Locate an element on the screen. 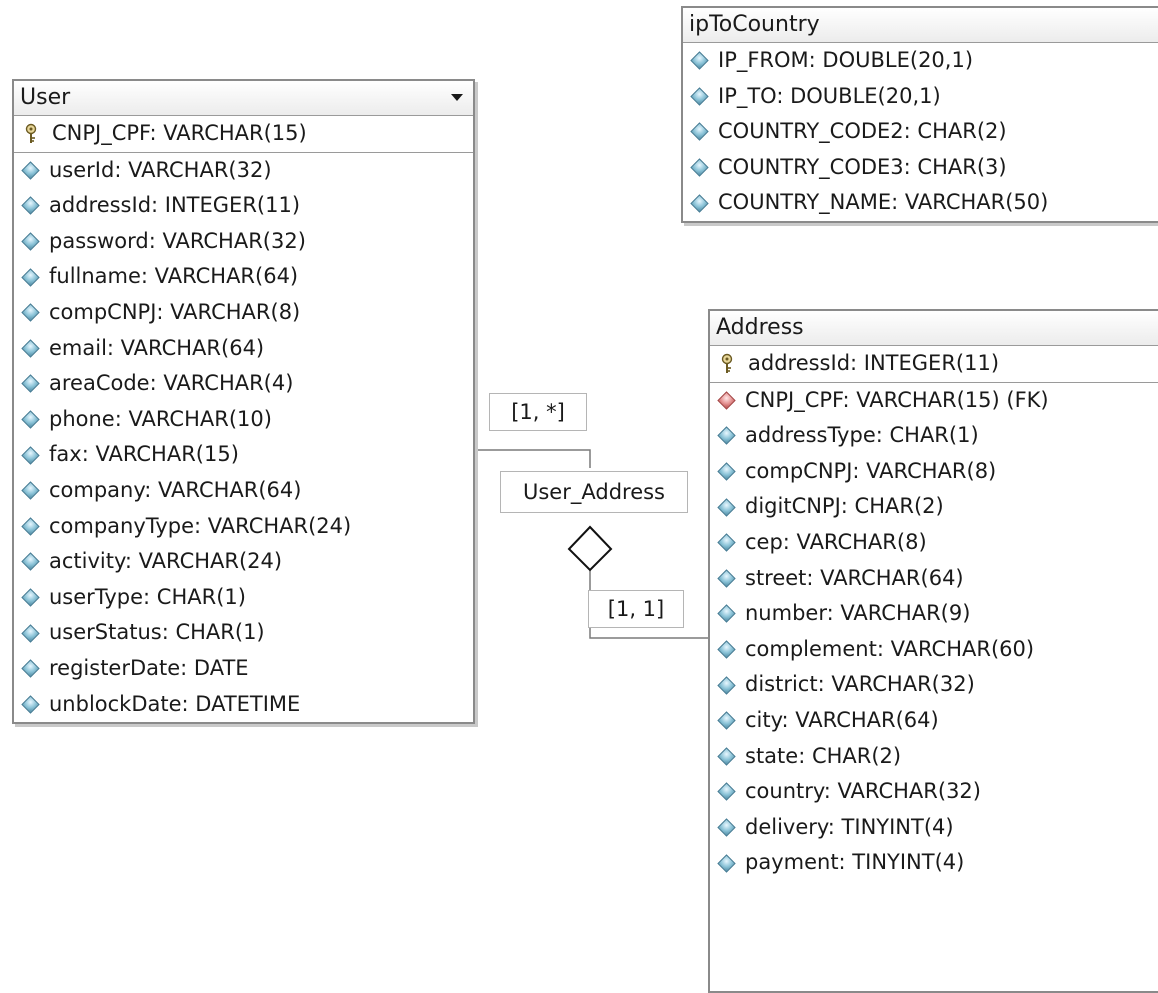 Image resolution: width=1158 pixels, height=993 pixels. attribute-row: areaCode: VARCHAR(4) is located at coordinates (243, 384).